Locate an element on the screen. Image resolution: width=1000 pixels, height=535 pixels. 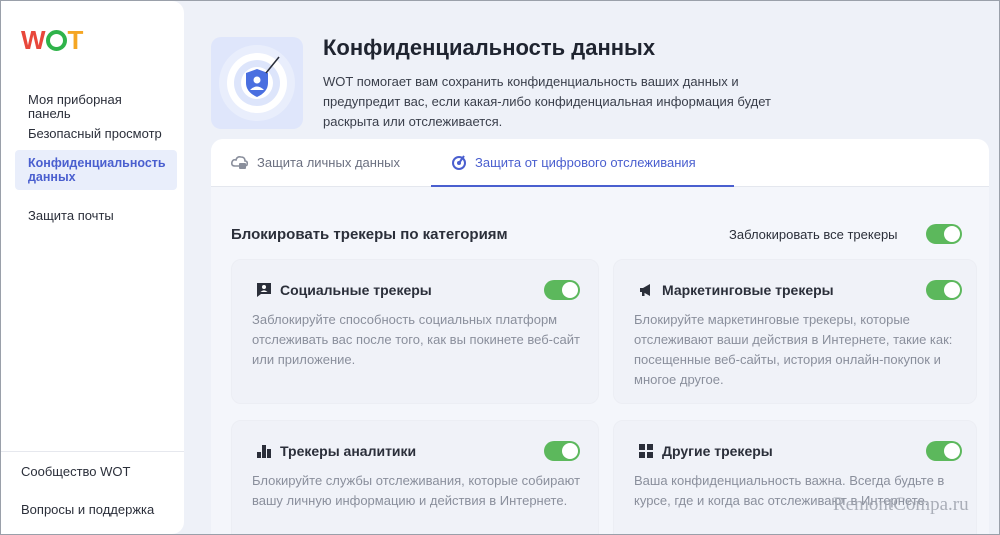
tab-label: Защита от цифрового отслеживания is located at coordinates (585, 162).